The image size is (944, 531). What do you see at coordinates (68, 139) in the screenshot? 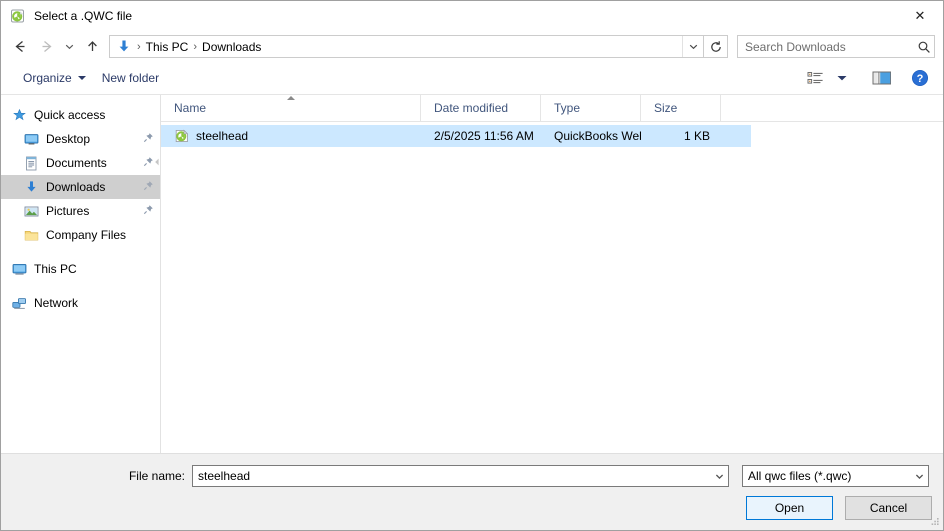
I see `sidebar-item-label: Desktop` at bounding box center [68, 139].